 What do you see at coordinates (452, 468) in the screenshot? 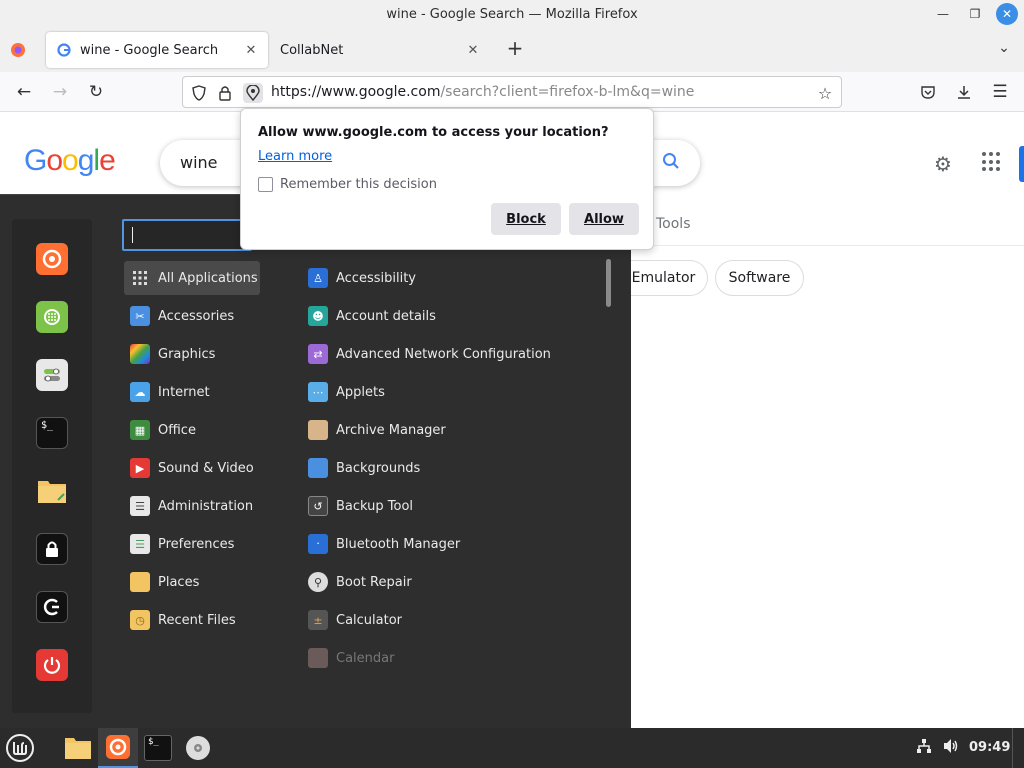
I see `app-backgrounds: Backgrounds` at bounding box center [452, 468].